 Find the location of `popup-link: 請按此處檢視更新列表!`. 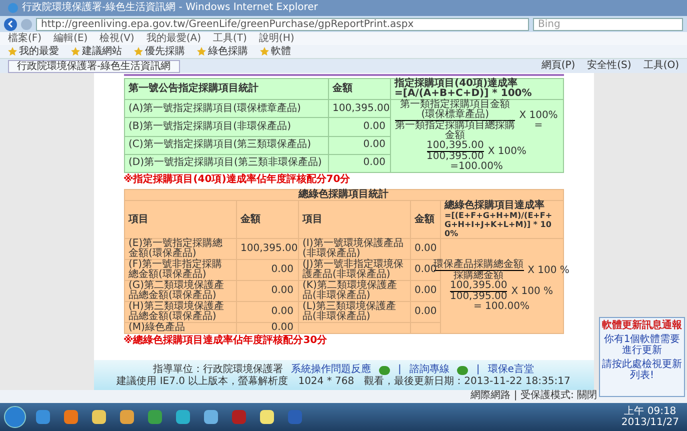

popup-link: 請按此處檢視更新列表! is located at coordinates (642, 370).